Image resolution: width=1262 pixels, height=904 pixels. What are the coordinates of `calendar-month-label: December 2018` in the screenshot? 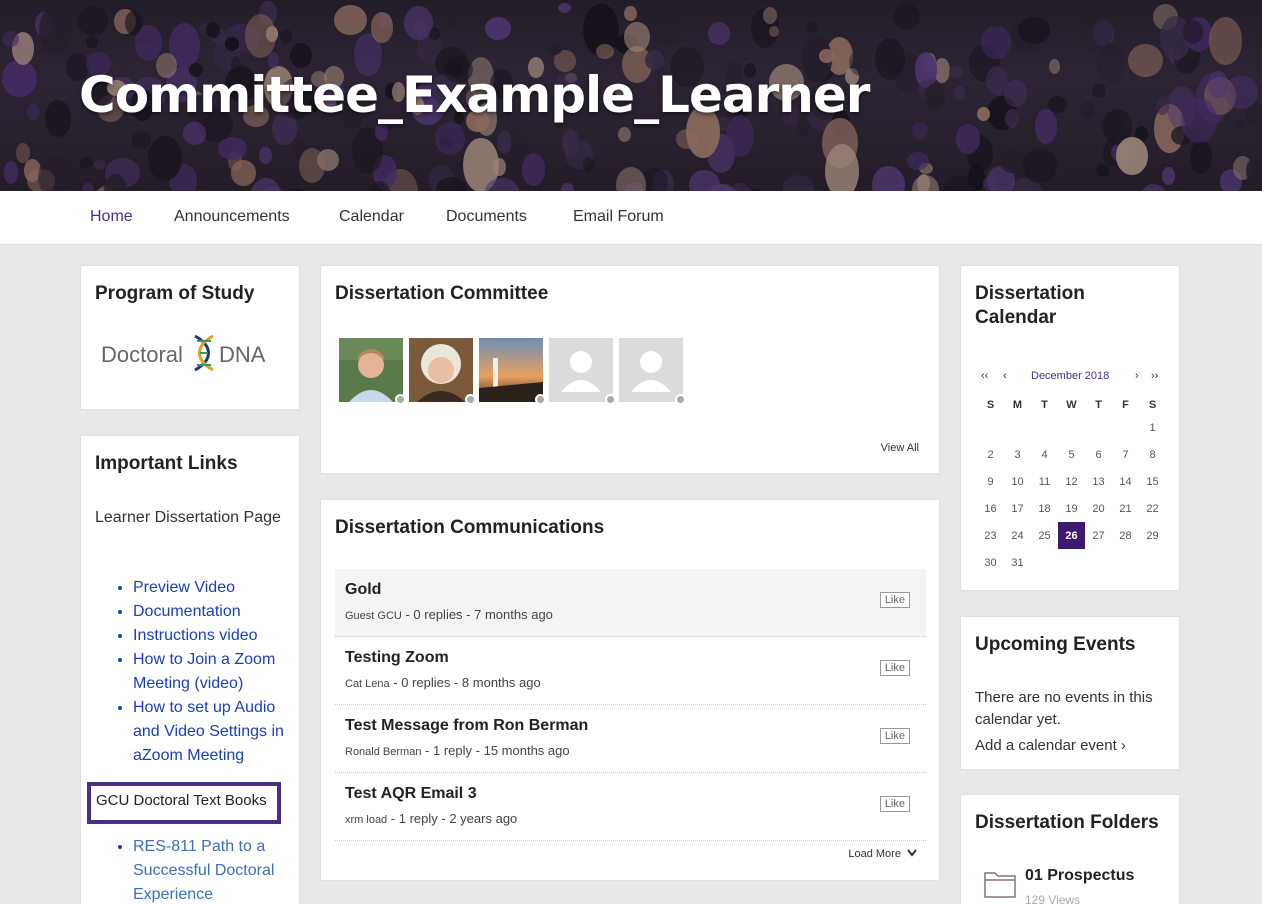 It's located at (1070, 376).